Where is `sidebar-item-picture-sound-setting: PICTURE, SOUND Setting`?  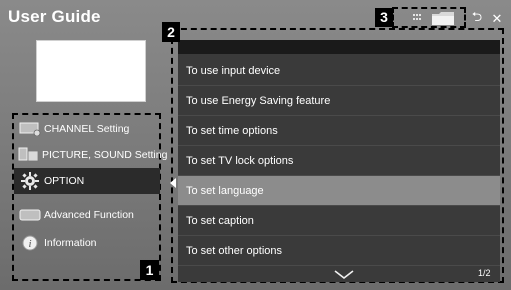 sidebar-item-picture-sound-setting: PICTURE, SOUND Setting is located at coordinates (90, 155).